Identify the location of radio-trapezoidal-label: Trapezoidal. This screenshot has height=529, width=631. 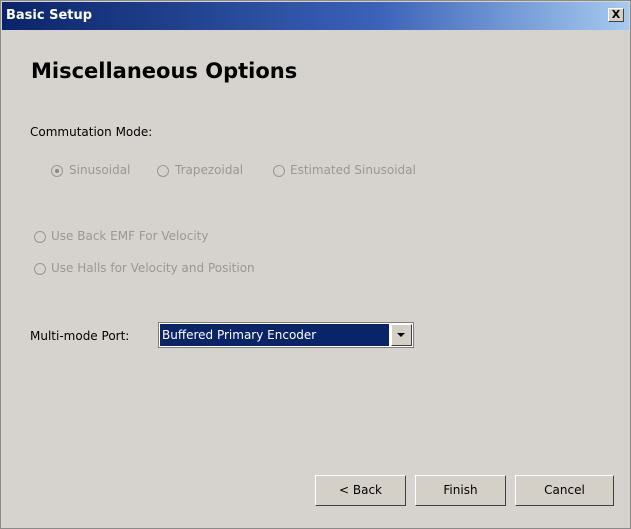
(209, 170).